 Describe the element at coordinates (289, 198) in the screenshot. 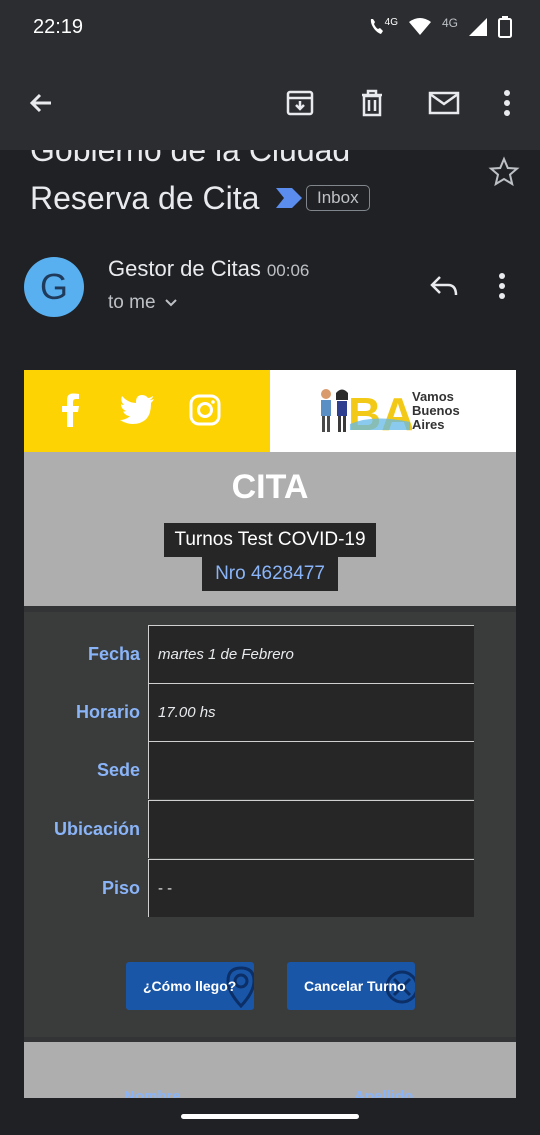

I see `important-icon` at that location.